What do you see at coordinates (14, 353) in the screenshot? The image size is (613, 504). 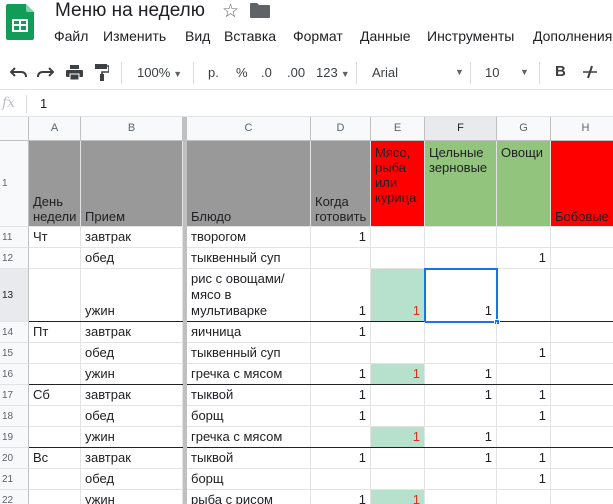 I see `row-header: 15` at bounding box center [14, 353].